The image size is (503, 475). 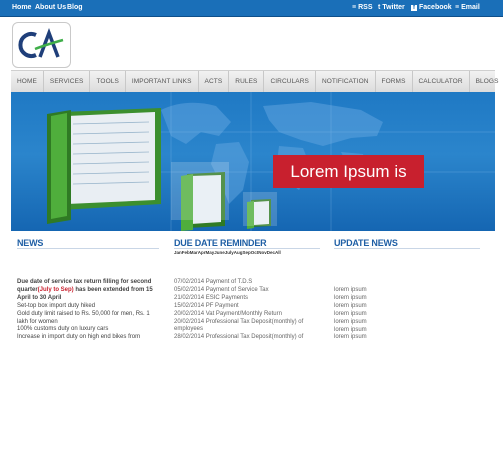 I want to click on binder-large-icon, so click(x=104, y=166).